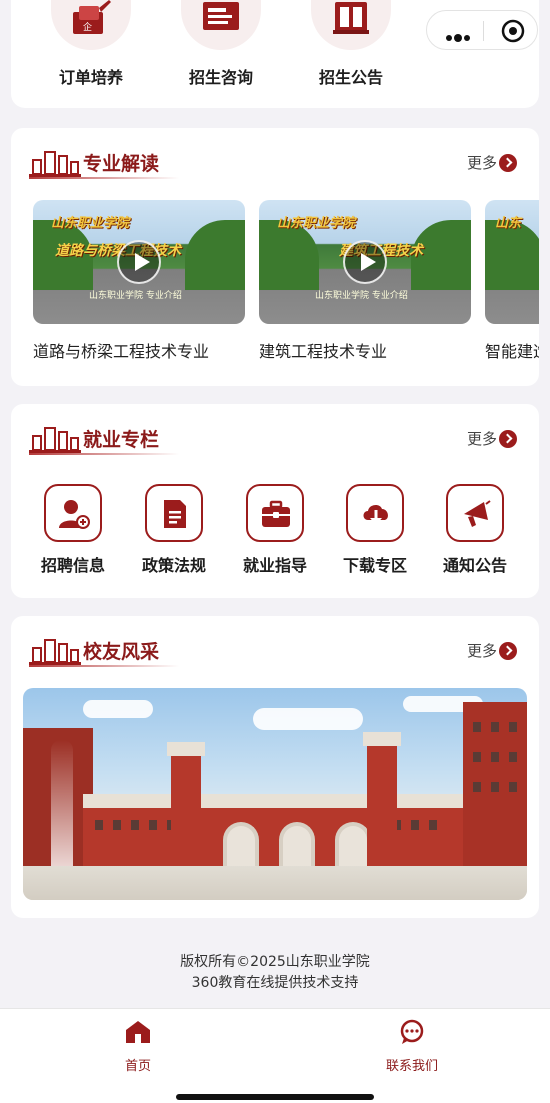  I want to click on majors-header: 专业解读 更多, so click(275, 158).